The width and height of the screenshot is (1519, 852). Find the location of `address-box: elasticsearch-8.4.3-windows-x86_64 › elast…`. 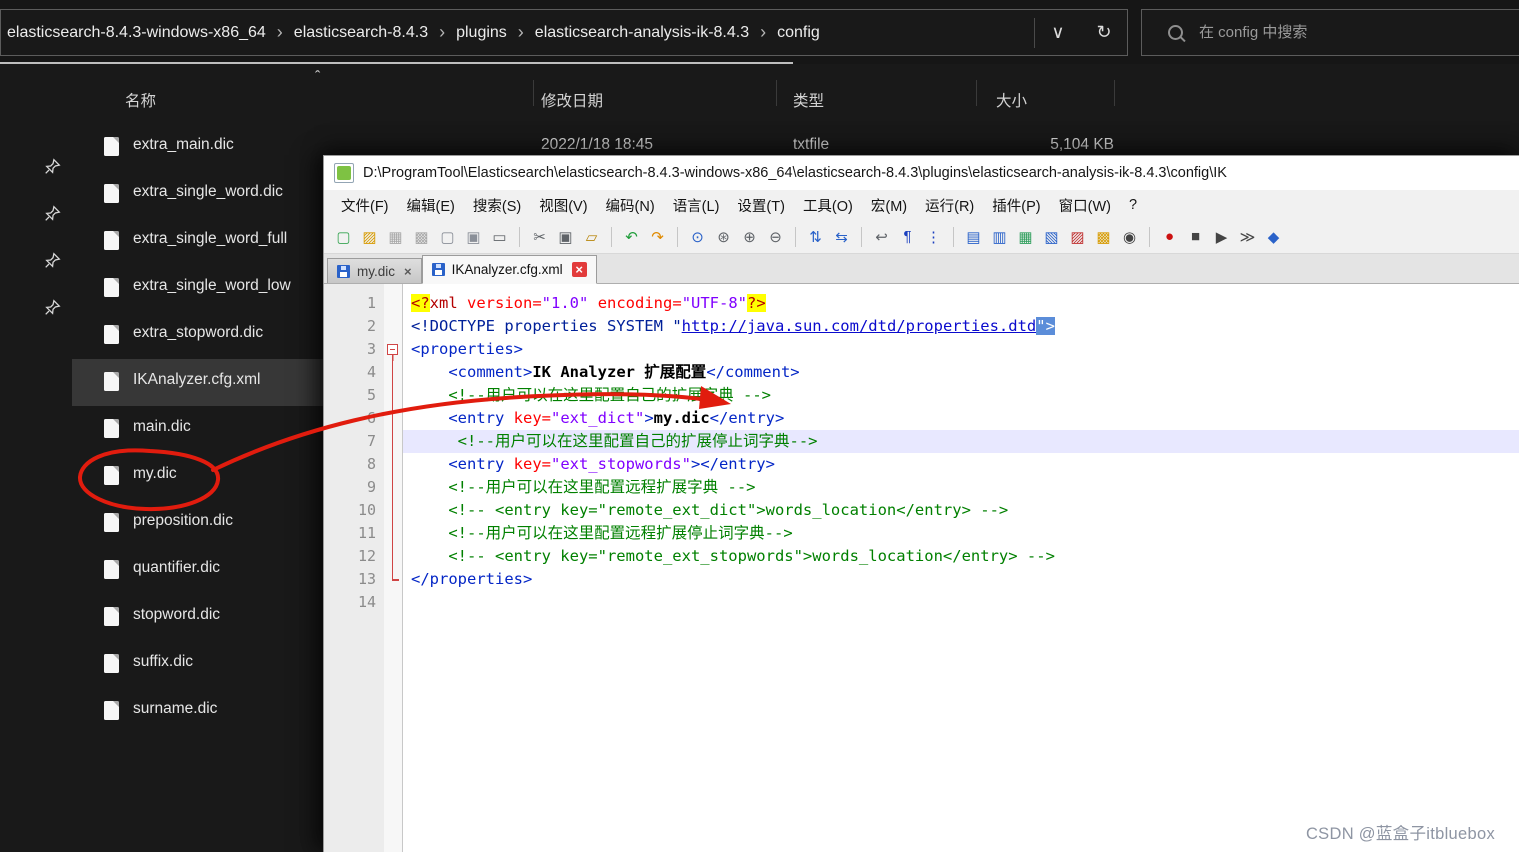

address-box: elasticsearch-8.4.3-windows-x86_64 › elast… is located at coordinates (564, 32).